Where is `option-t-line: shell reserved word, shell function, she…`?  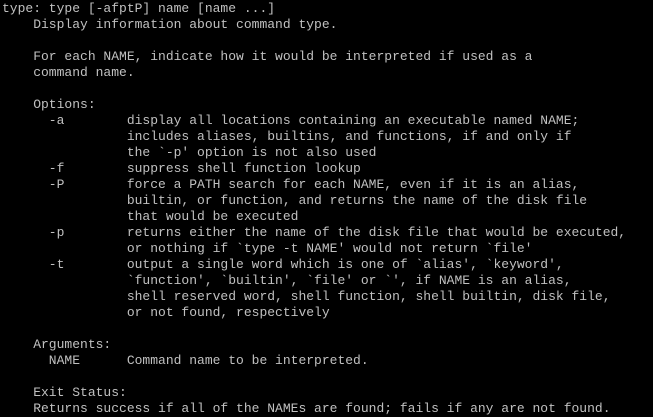
option-t-line: shell reserved word, shell function, she… is located at coordinates (306, 296).